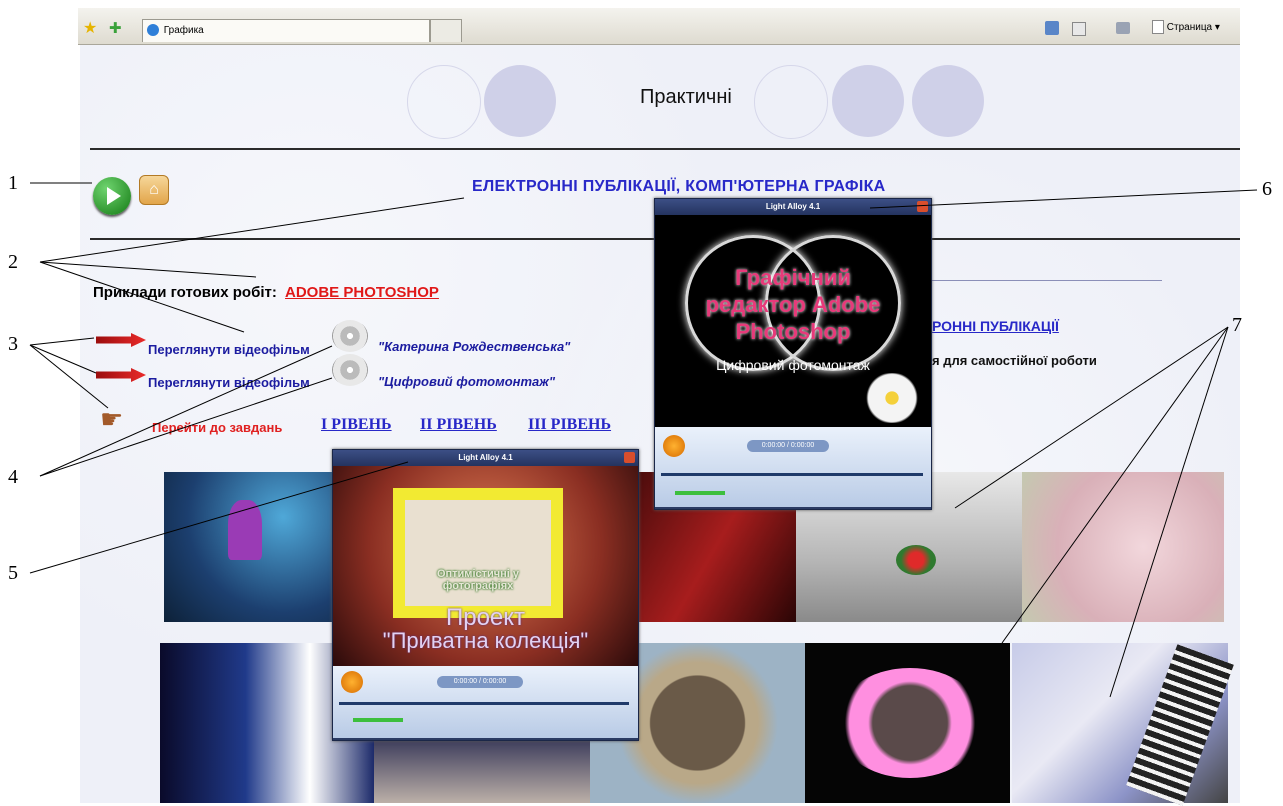 The width and height of the screenshot is (1283, 806). Describe the element at coordinates (13, 344) in the screenshot. I see `callout-3: 3` at that location.